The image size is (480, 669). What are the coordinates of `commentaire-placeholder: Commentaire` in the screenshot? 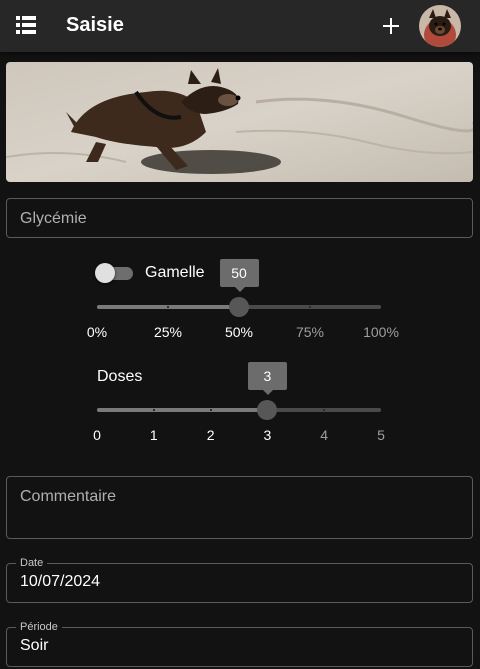 It's located at (68, 496).